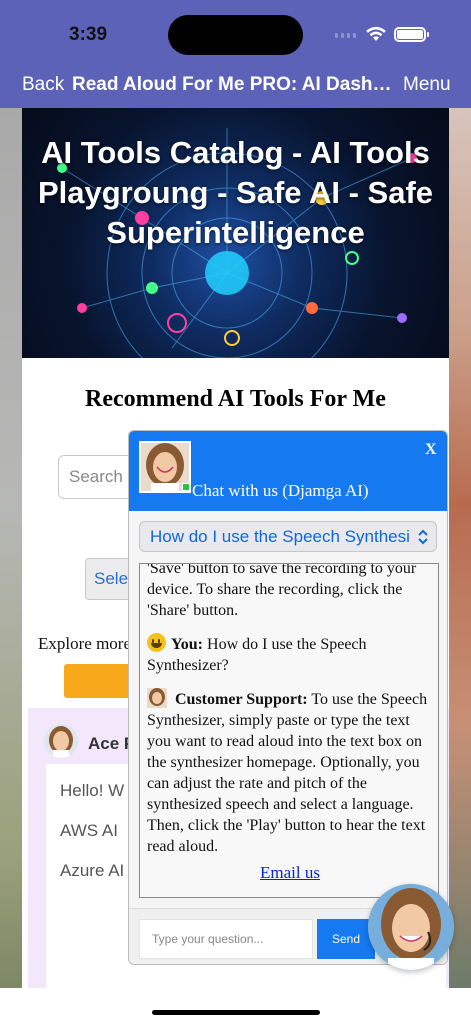 Image resolution: width=471 pixels, height=1024 pixels. Describe the element at coordinates (280, 536) in the screenshot. I see `selected-question: How do I use the Speech Synthesi` at that location.